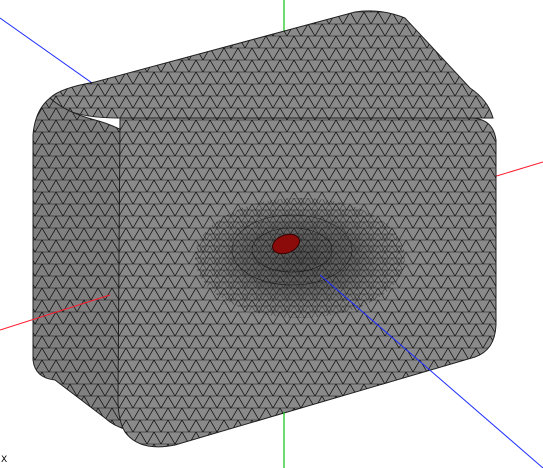 The width and height of the screenshot is (543, 468). Describe the element at coordinates (4, 460) in the screenshot. I see `axis-corner-label: X` at that location.